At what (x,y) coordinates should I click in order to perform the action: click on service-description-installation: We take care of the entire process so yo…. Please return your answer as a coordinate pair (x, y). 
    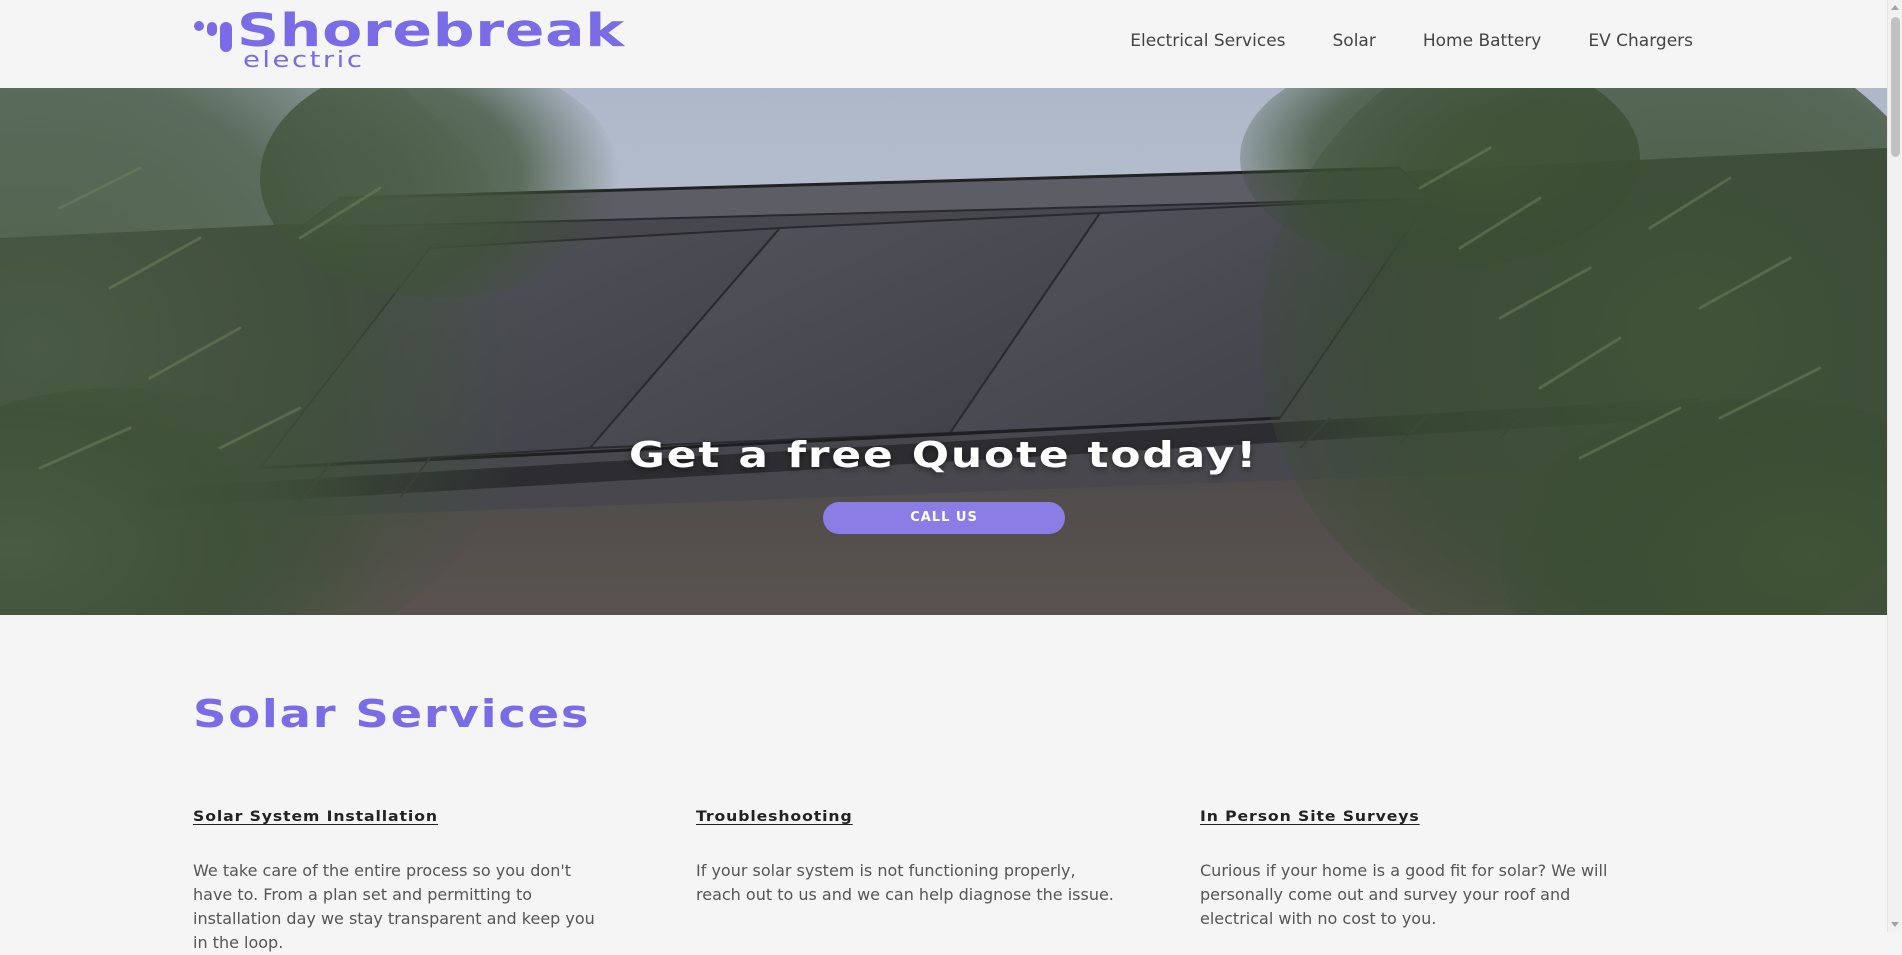
    Looking at the image, I should click on (394, 906).